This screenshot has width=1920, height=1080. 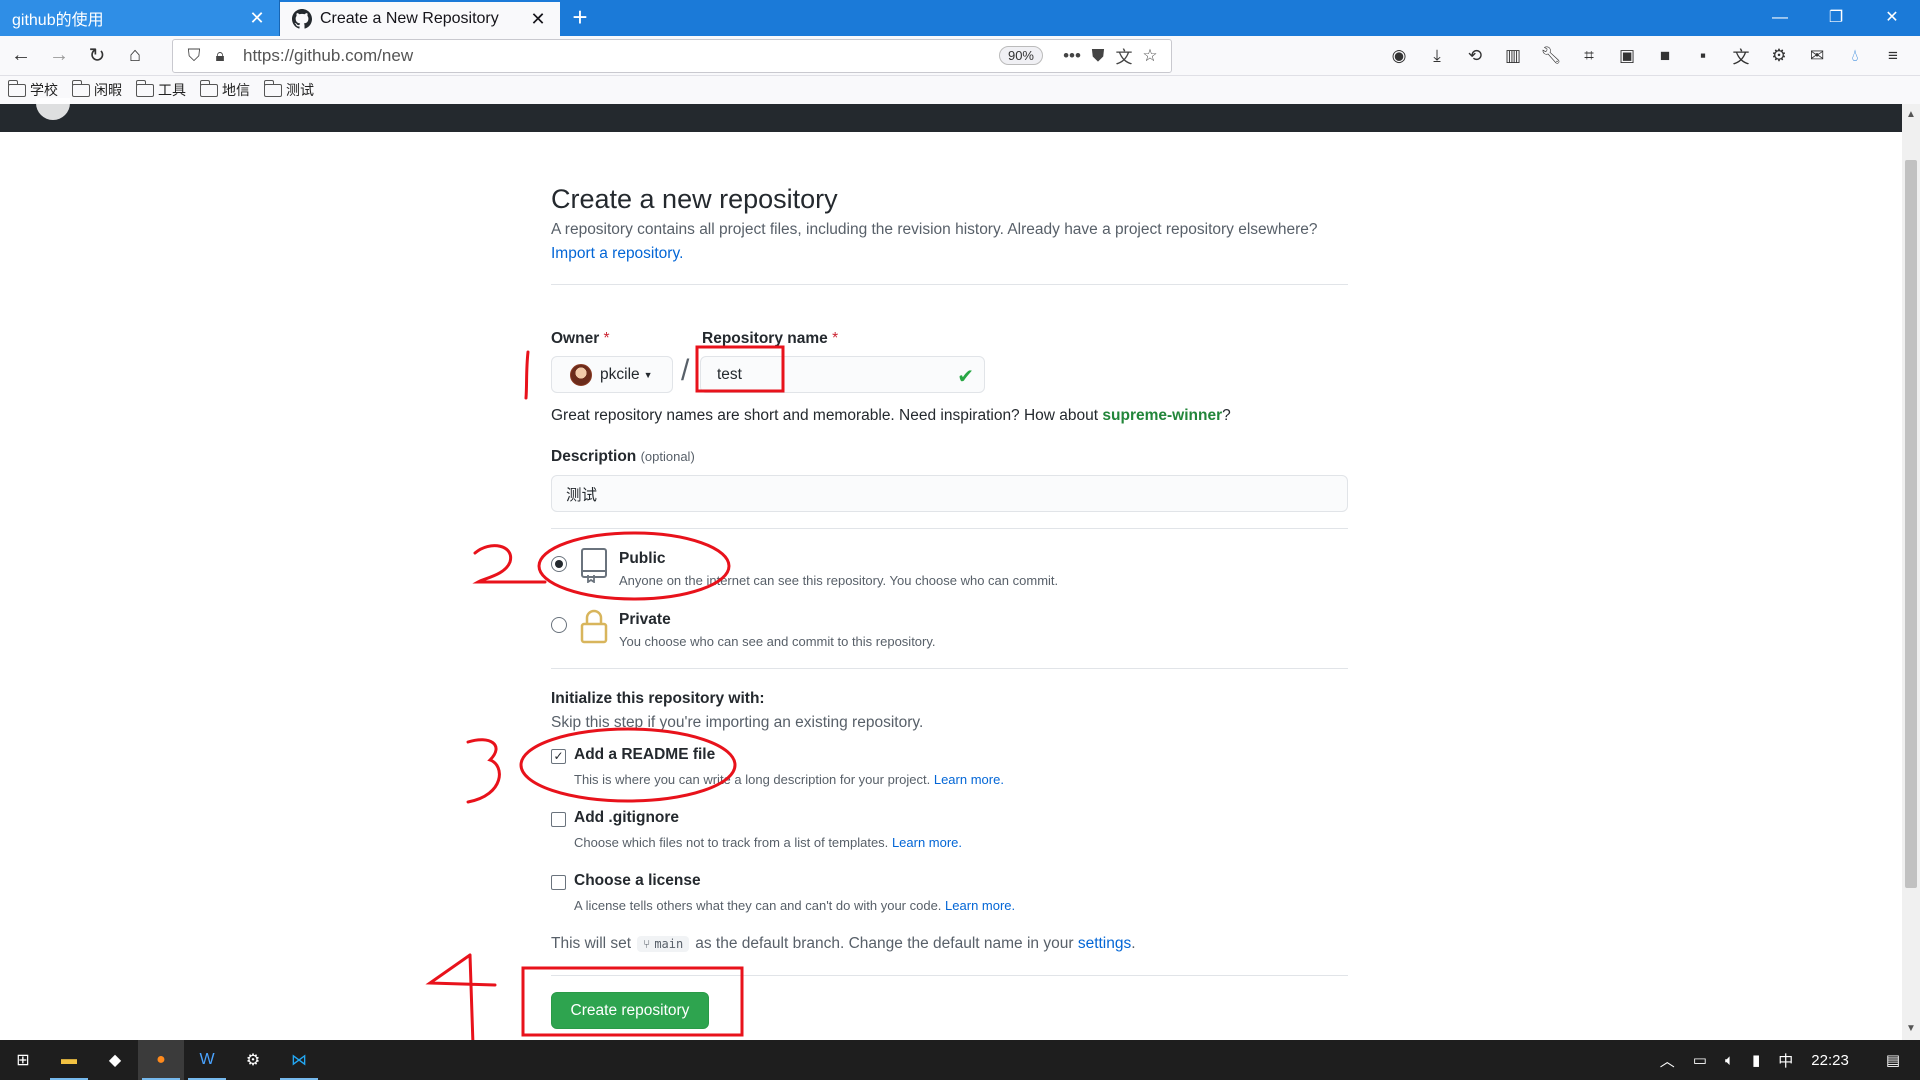 What do you see at coordinates (1830, 1060) in the screenshot?
I see `clock: 22:23` at bounding box center [1830, 1060].